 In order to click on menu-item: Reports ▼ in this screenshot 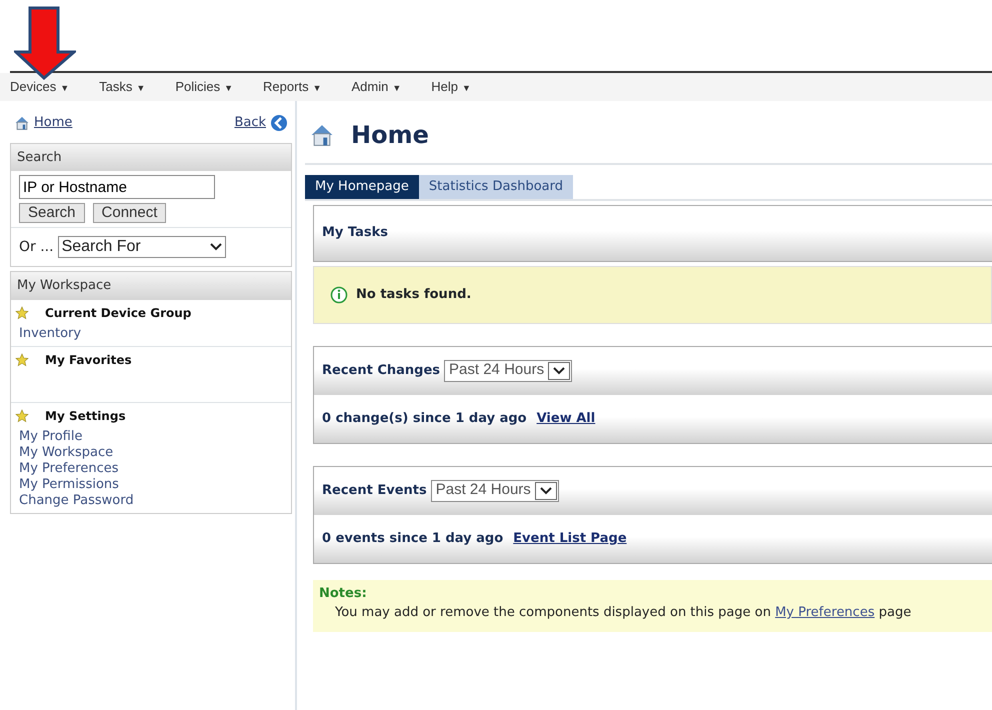, I will do `click(292, 87)`.